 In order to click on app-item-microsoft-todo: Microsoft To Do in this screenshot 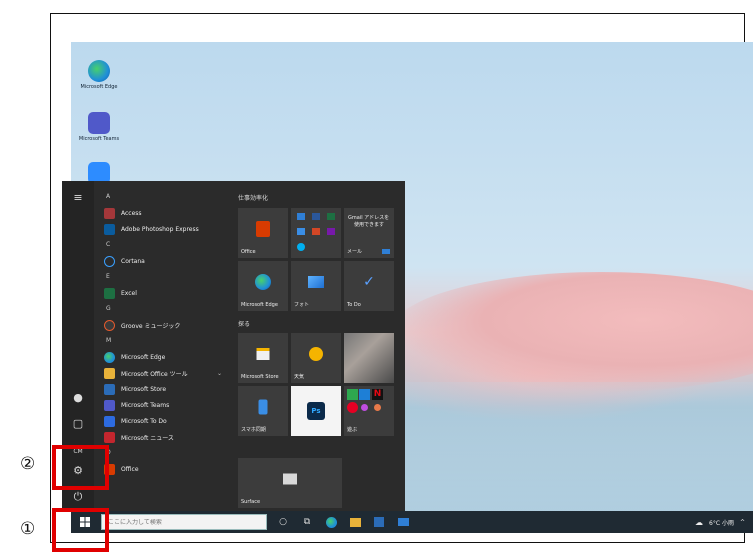, I will do `click(161, 421)`.